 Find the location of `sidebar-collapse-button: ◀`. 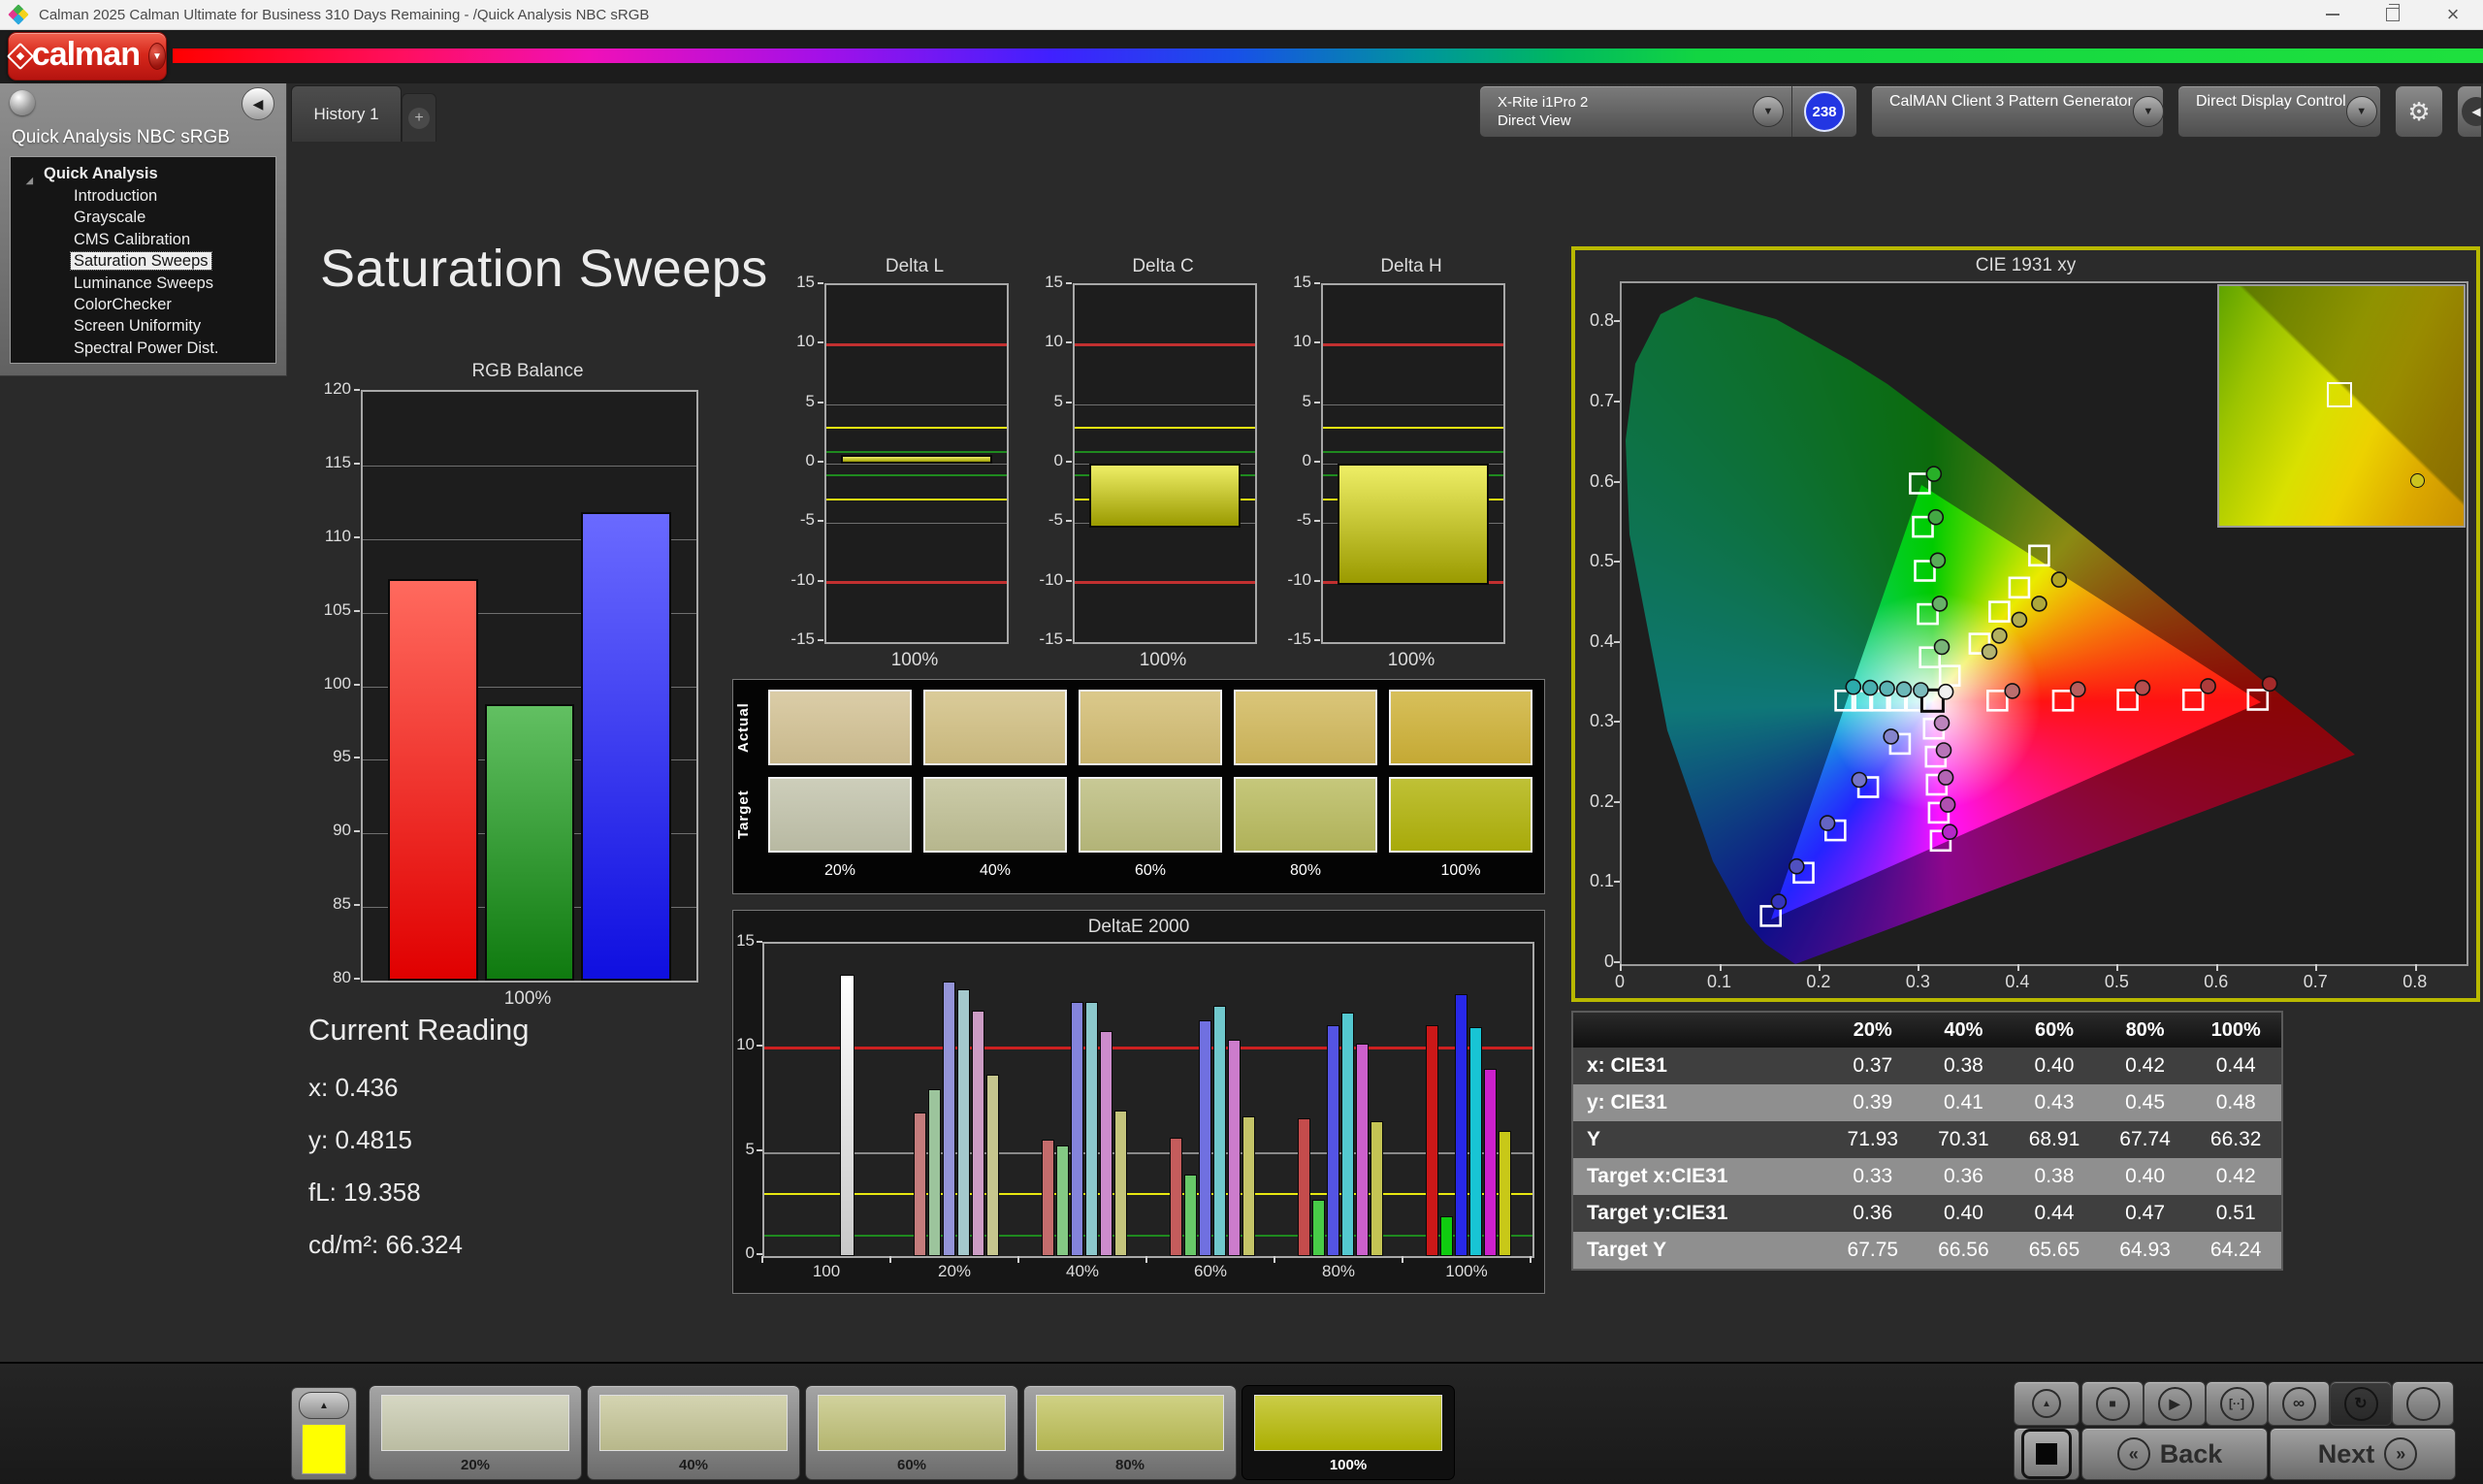

sidebar-collapse-button: ◀ is located at coordinates (258, 103).